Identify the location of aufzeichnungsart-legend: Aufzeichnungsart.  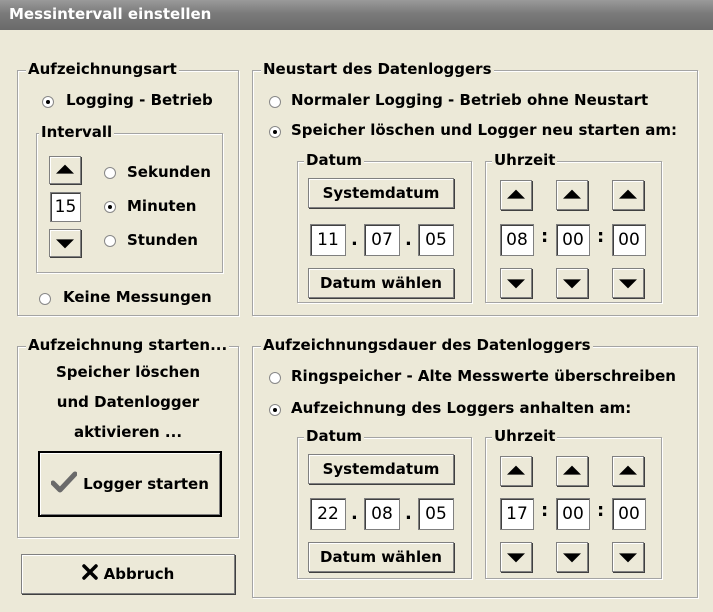
(102, 69).